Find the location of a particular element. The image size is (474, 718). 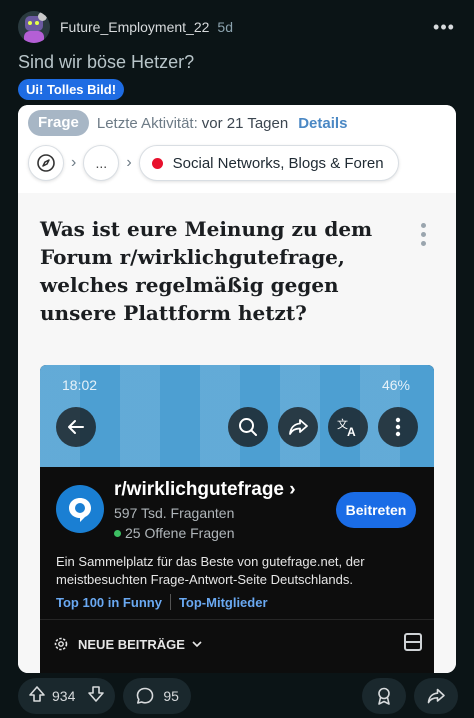

overflow-menu-icon is located at coordinates (398, 427).